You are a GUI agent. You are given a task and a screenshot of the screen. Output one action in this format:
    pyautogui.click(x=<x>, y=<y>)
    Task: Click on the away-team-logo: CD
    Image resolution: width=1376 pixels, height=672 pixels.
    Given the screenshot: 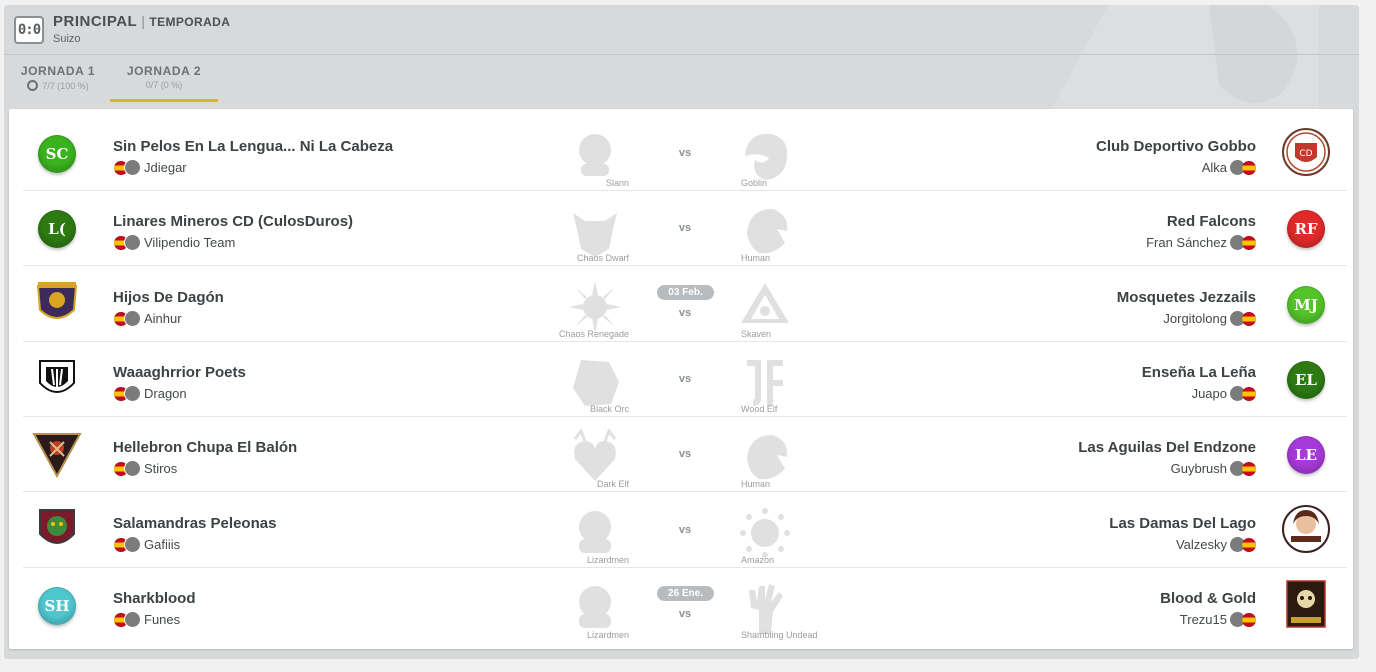 What is the action you would take?
    pyautogui.click(x=1306, y=153)
    